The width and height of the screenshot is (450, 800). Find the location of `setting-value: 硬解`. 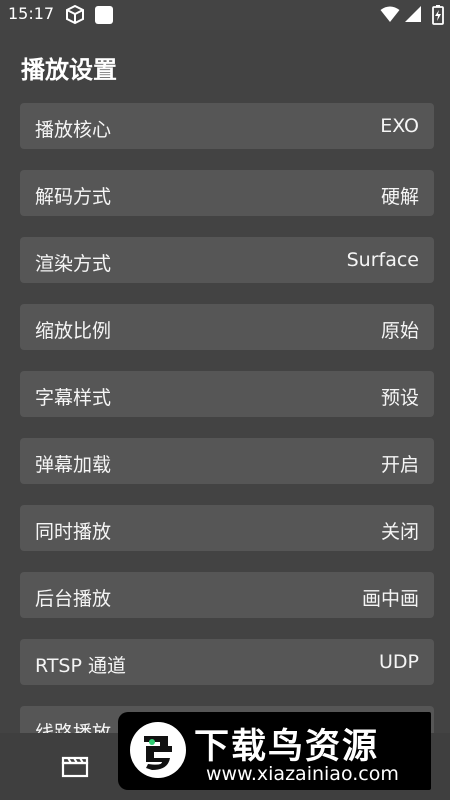

setting-value: 硬解 is located at coordinates (399, 197).